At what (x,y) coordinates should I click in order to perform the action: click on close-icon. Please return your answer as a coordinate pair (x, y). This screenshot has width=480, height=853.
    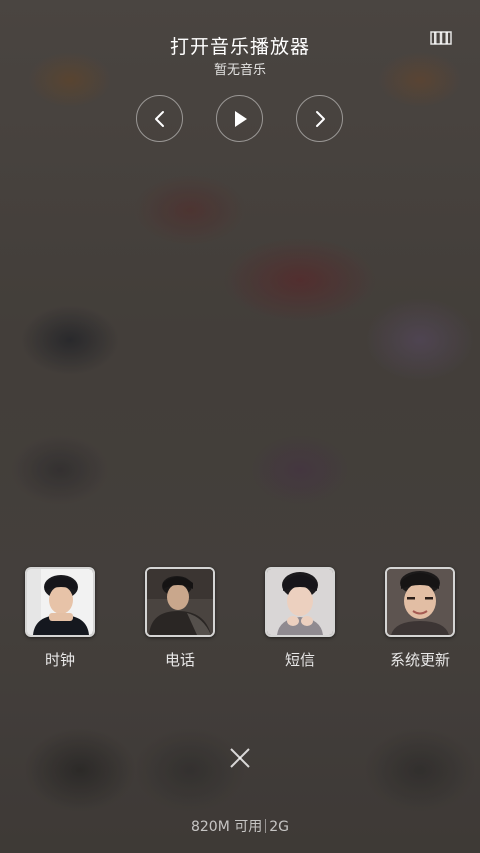
    Looking at the image, I should click on (240, 761).